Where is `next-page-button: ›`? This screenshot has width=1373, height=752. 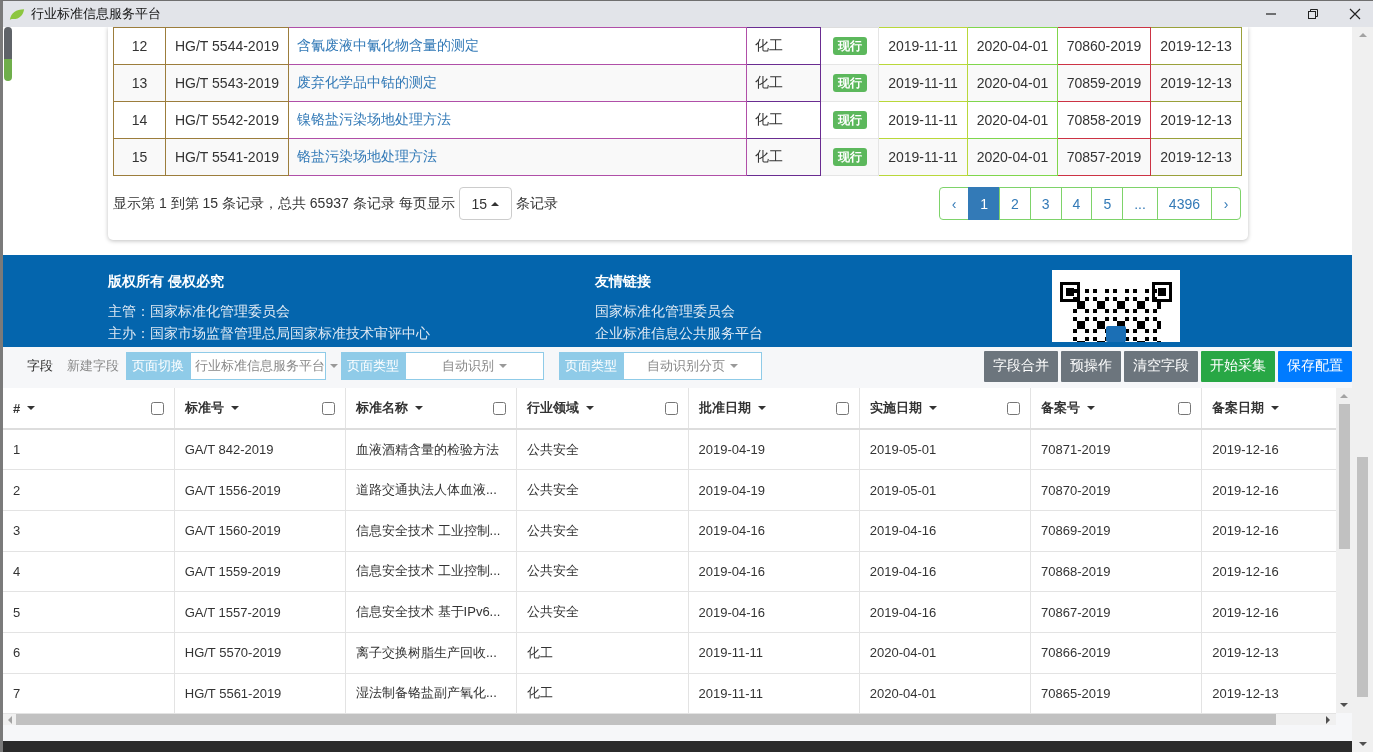 next-page-button: › is located at coordinates (1226, 203).